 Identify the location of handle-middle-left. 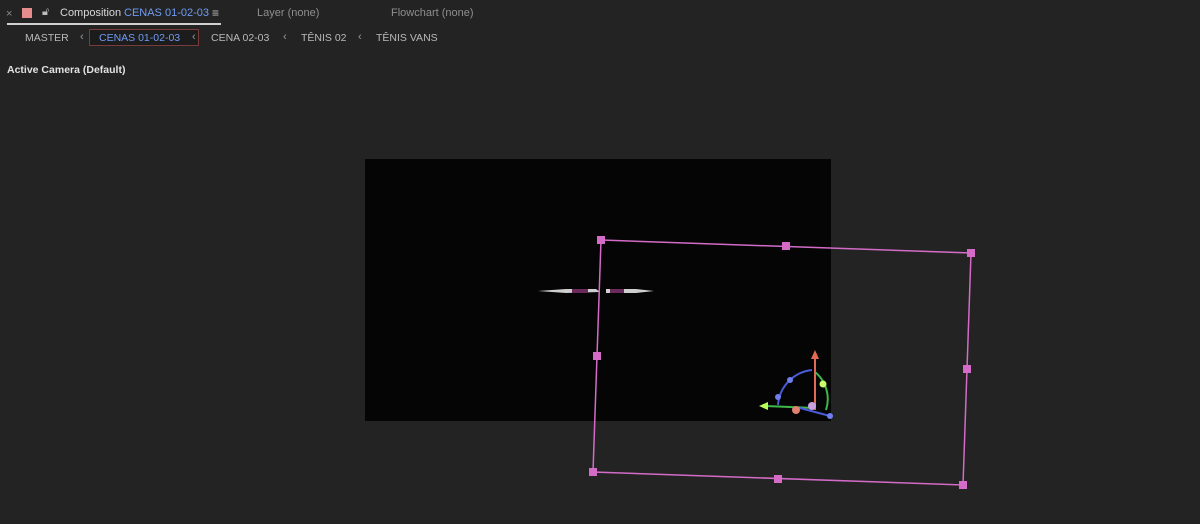
(597, 356).